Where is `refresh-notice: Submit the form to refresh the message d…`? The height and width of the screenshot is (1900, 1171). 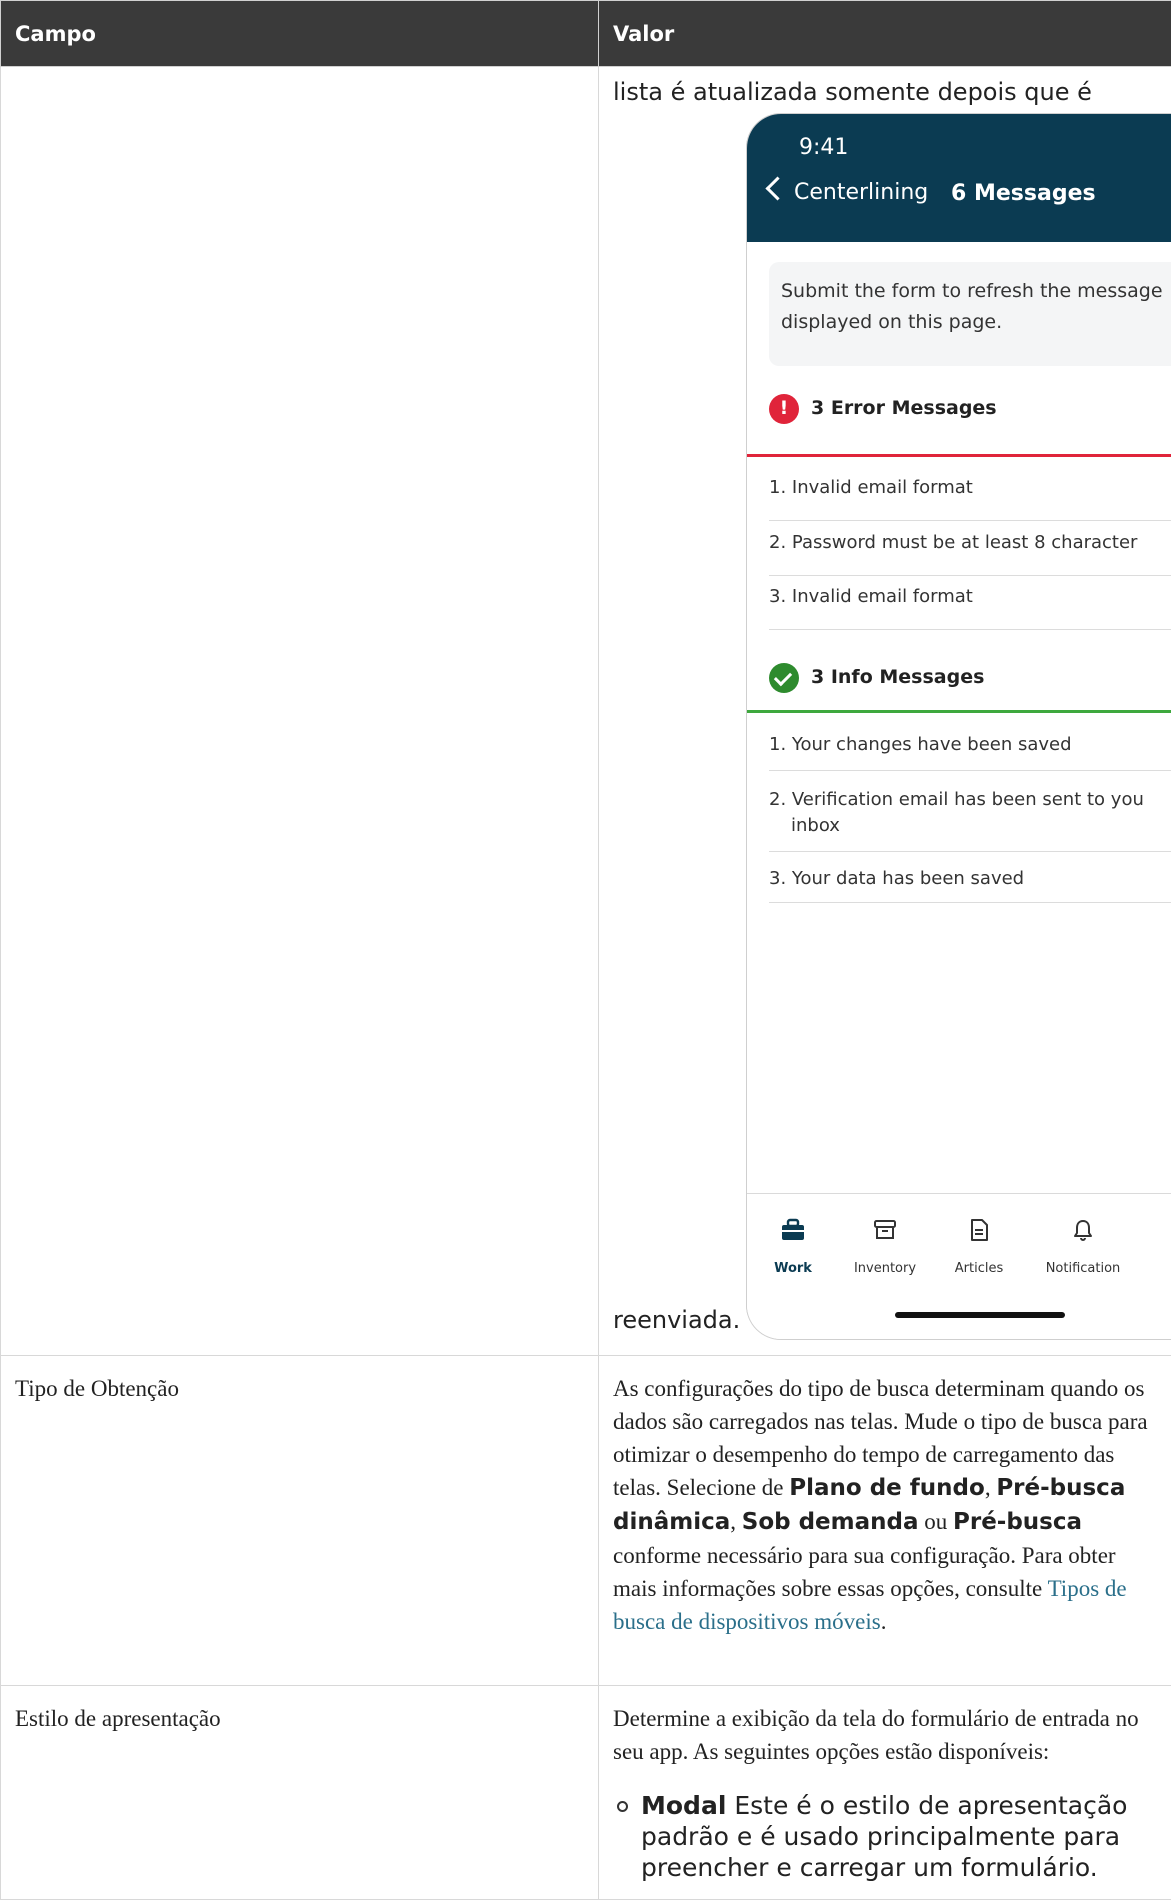
refresh-notice: Submit the form to refresh the message d… is located at coordinates (970, 314).